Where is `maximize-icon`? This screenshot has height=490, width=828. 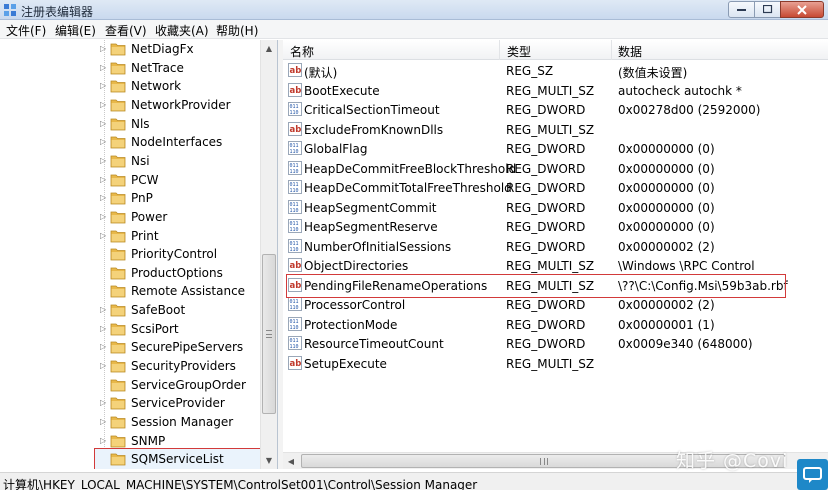
maximize-icon is located at coordinates (767, 9).